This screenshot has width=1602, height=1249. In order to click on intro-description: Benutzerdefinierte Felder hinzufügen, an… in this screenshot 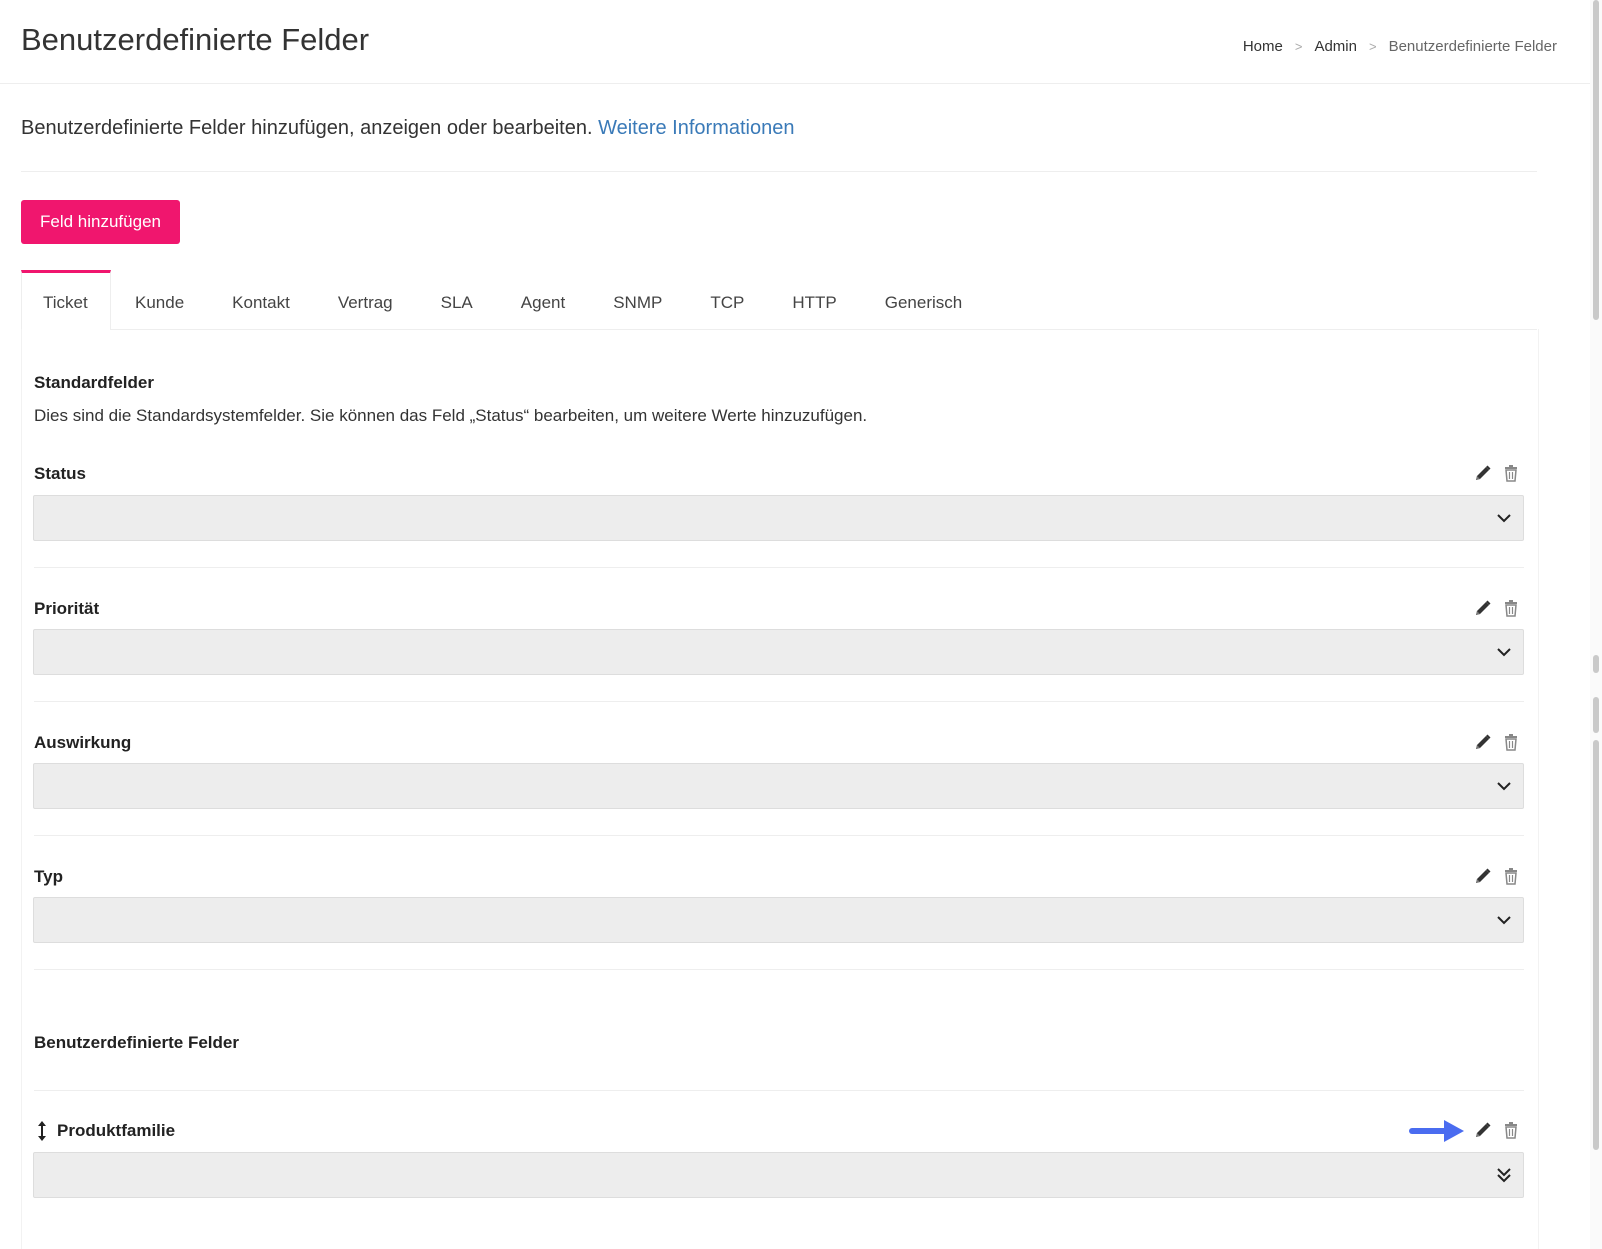, I will do `click(307, 128)`.